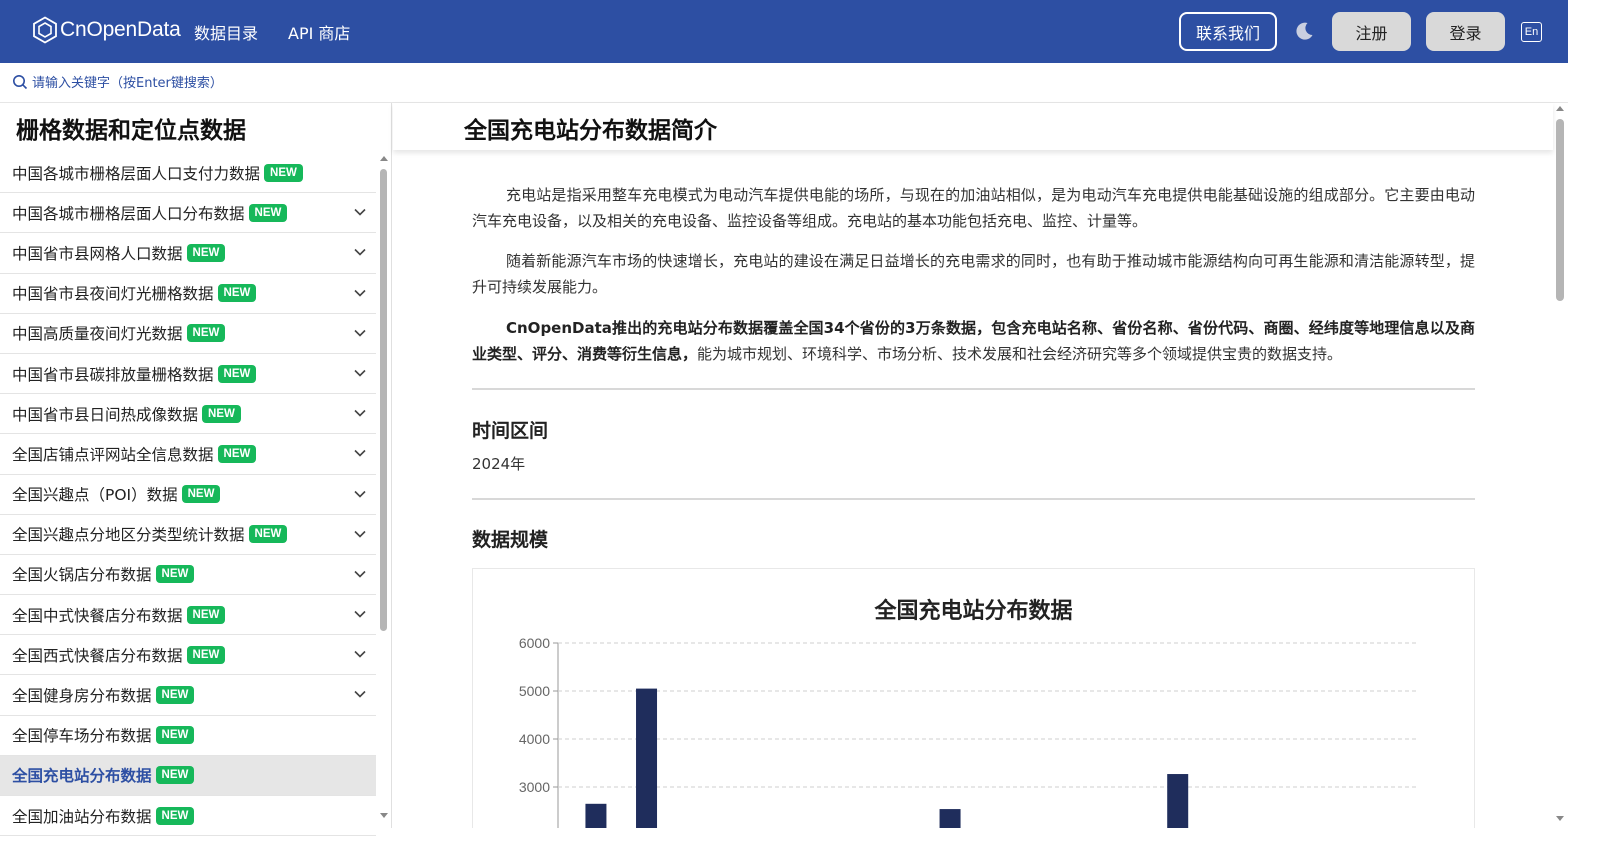 Image resolution: width=1600 pixels, height=861 pixels. Describe the element at coordinates (226, 32) in the screenshot. I see `nav-data-catalog: 数据目录` at that location.